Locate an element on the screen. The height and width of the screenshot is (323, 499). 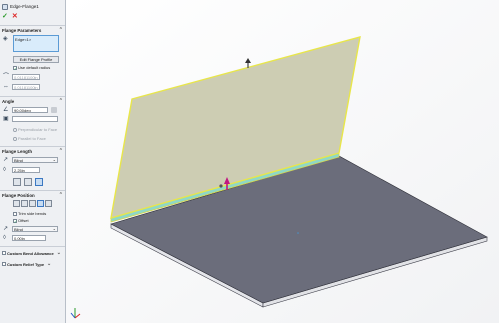
flange-length-heading: Flange Length is located at coordinates (17, 151).